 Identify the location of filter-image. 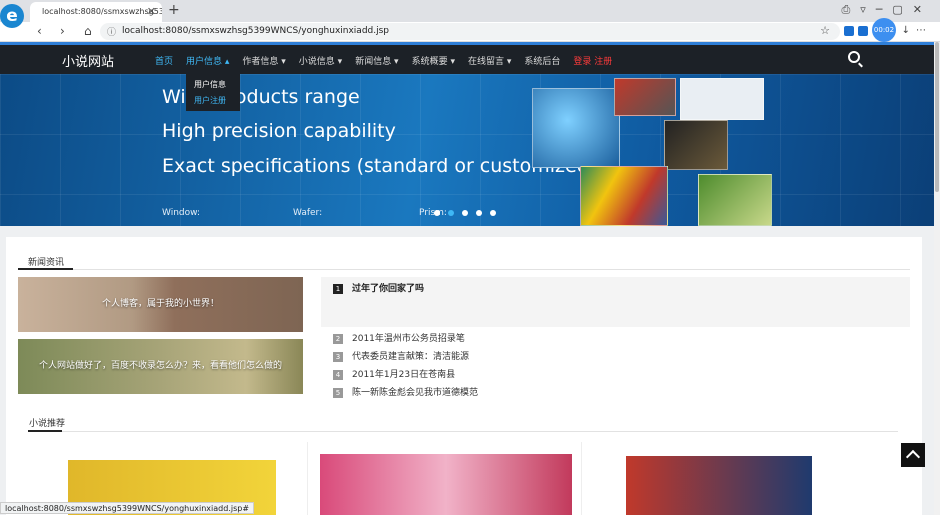
(645, 97).